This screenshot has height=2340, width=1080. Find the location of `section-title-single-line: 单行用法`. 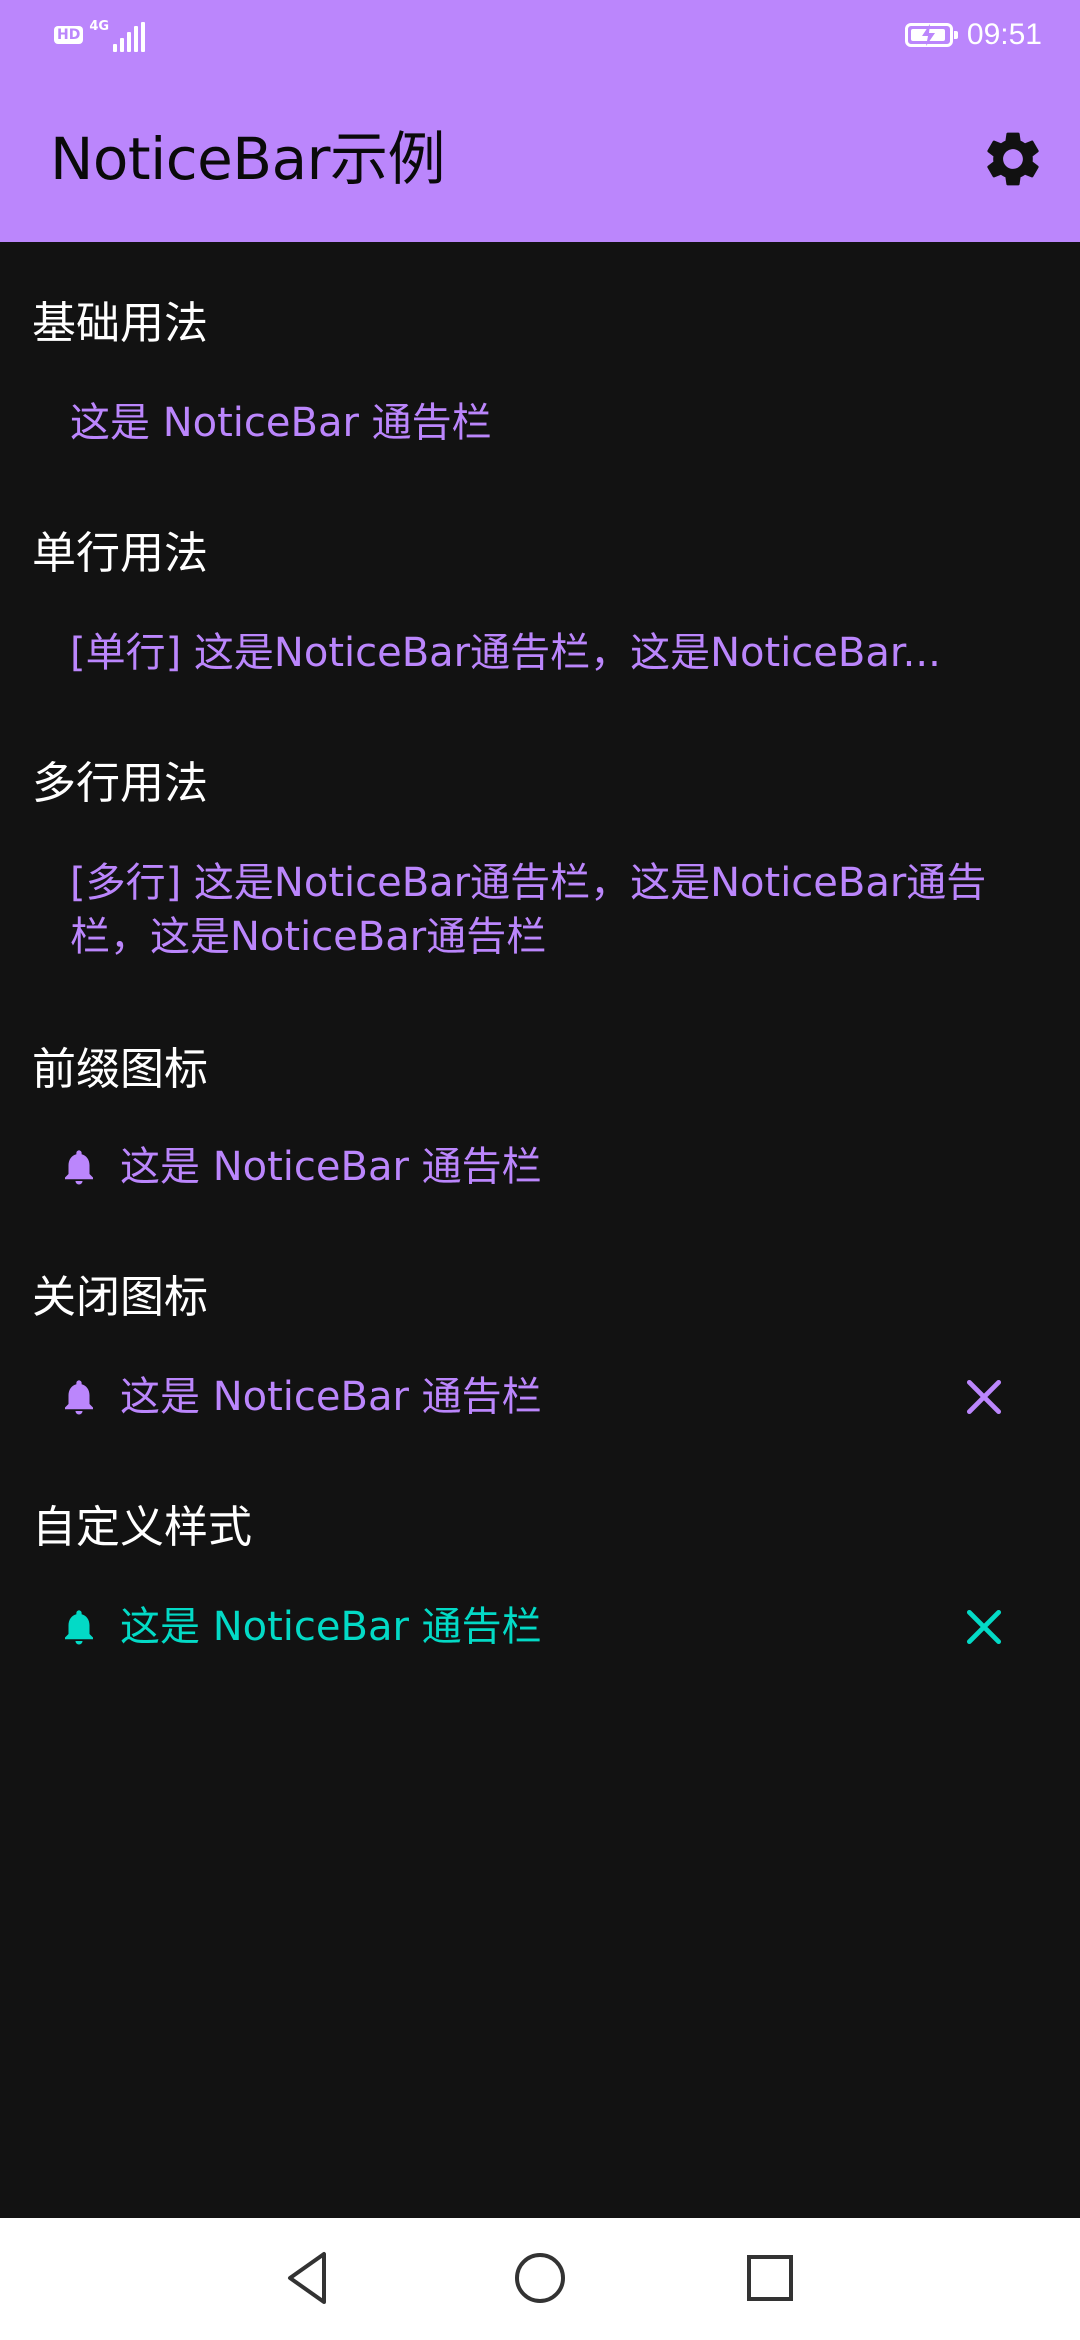

section-title-single-line: 单行用法 is located at coordinates (120, 553).